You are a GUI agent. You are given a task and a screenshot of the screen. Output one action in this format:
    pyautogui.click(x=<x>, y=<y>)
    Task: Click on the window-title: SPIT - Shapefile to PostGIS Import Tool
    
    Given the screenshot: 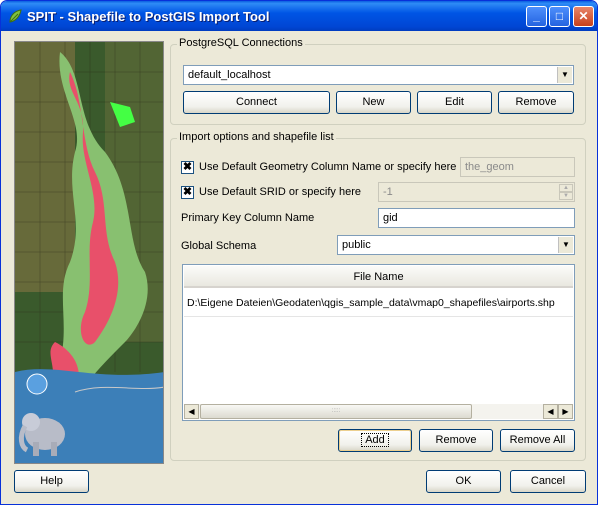 What is the action you would take?
    pyautogui.click(x=148, y=16)
    